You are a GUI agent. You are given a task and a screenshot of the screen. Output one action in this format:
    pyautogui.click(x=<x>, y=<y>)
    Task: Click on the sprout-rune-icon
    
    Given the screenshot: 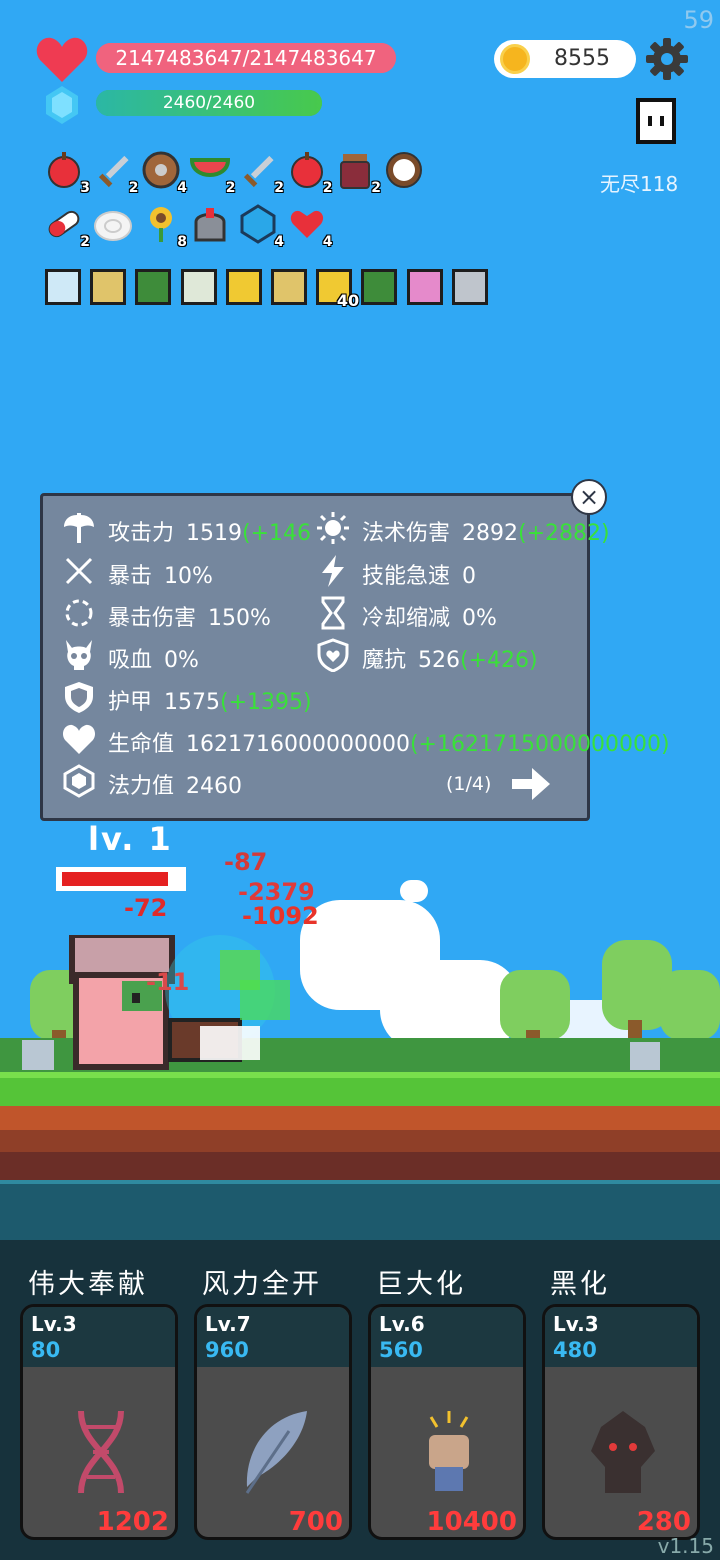 What is the action you would take?
    pyautogui.click(x=198, y=287)
    